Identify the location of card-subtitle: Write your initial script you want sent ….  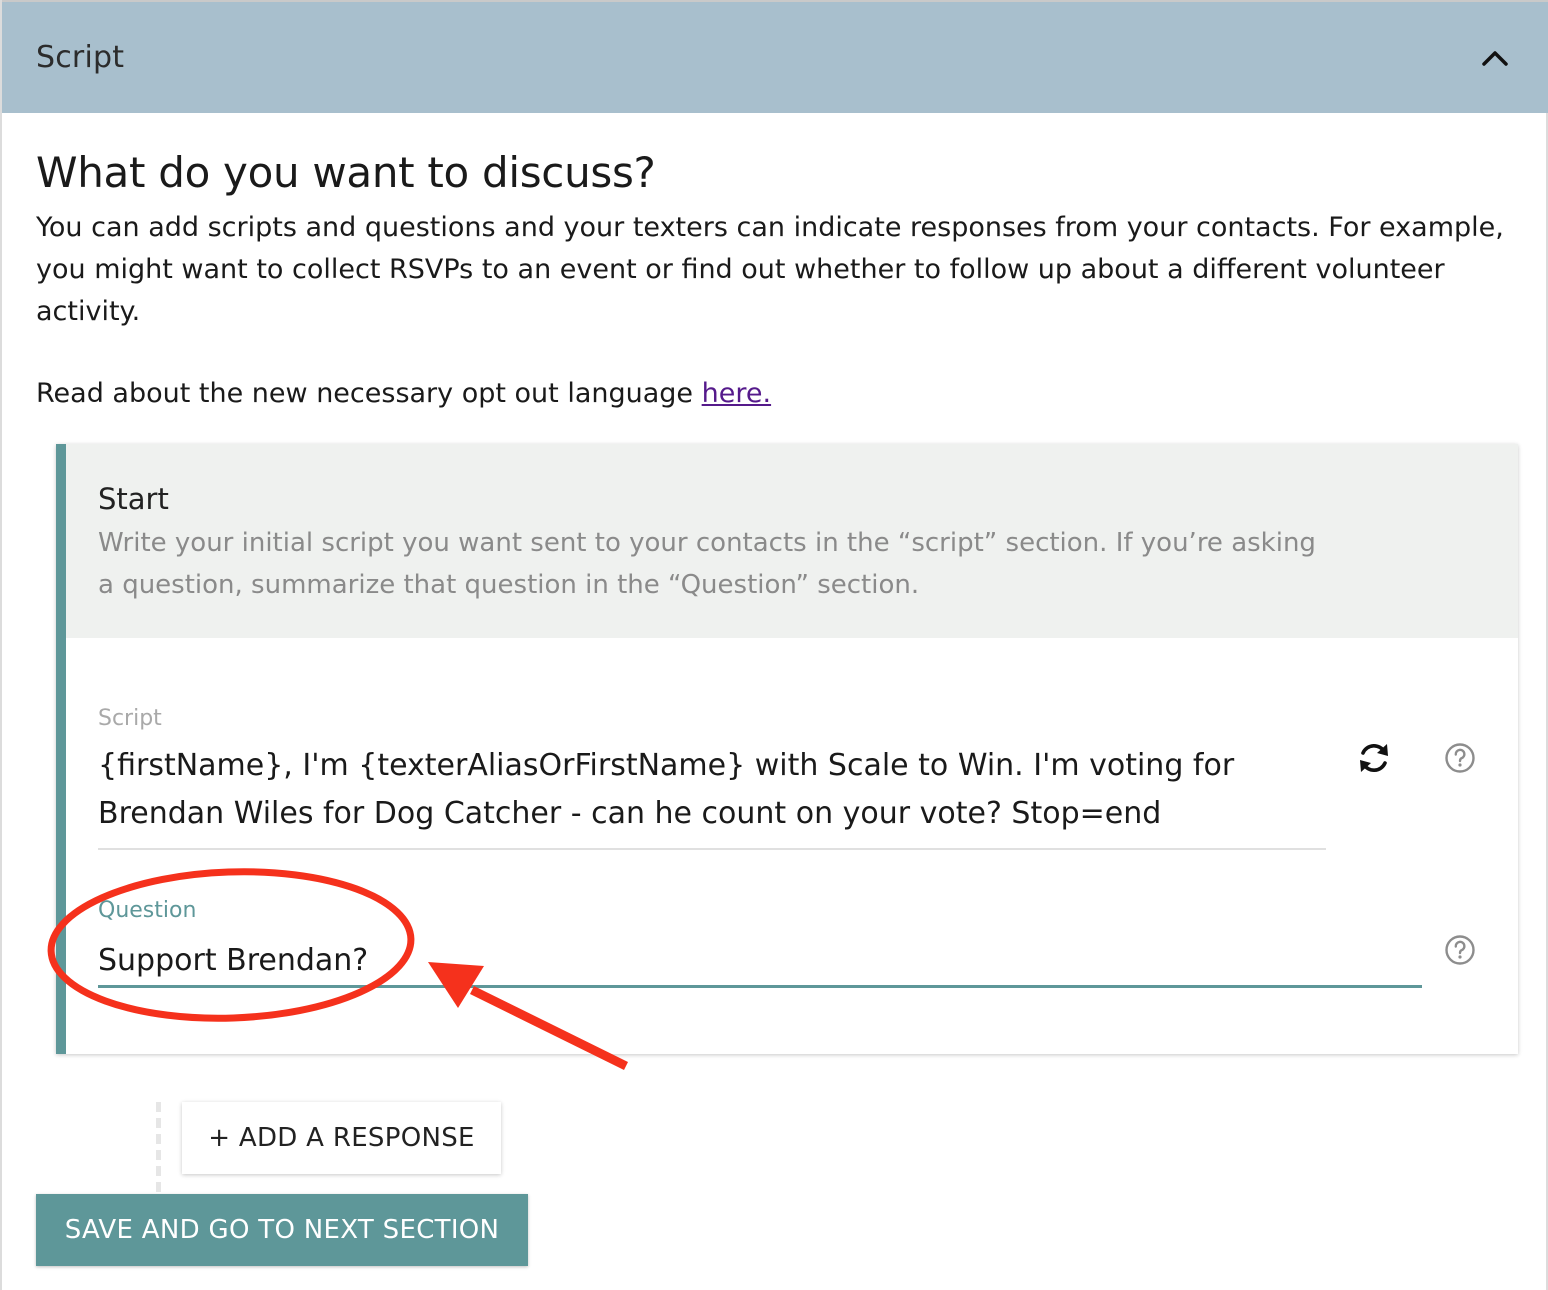
(707, 564).